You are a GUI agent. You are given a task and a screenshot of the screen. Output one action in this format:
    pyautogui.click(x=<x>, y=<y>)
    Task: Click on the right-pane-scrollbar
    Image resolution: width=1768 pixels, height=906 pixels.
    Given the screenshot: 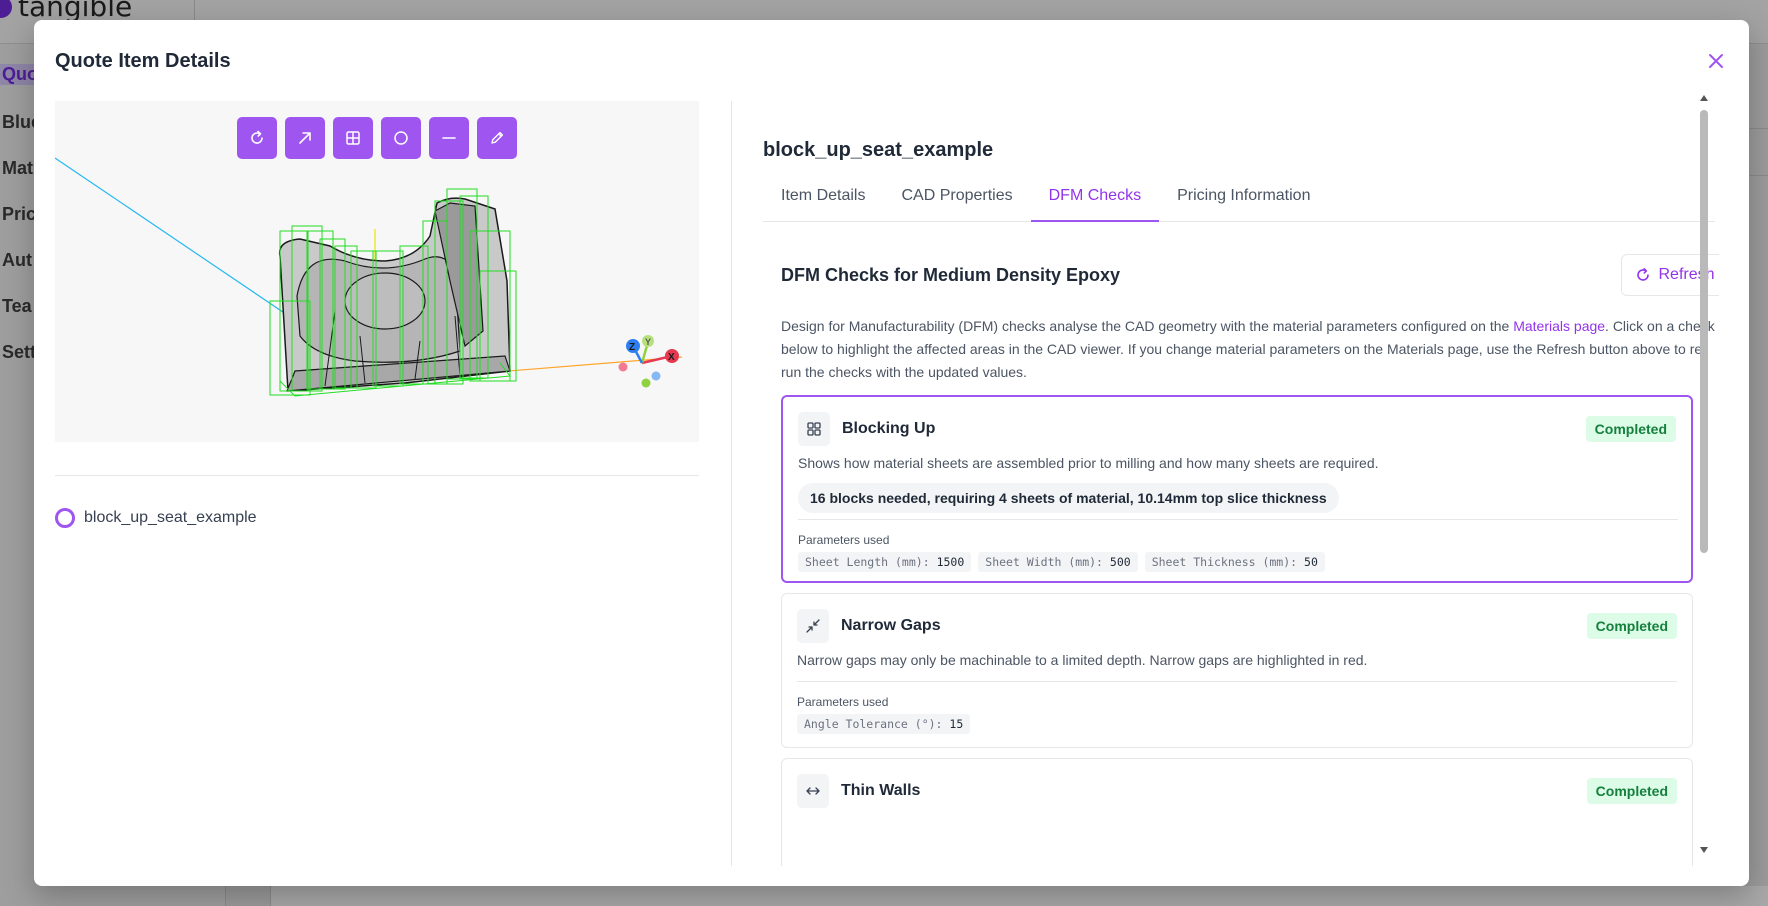 What is the action you would take?
    pyautogui.click(x=1704, y=475)
    